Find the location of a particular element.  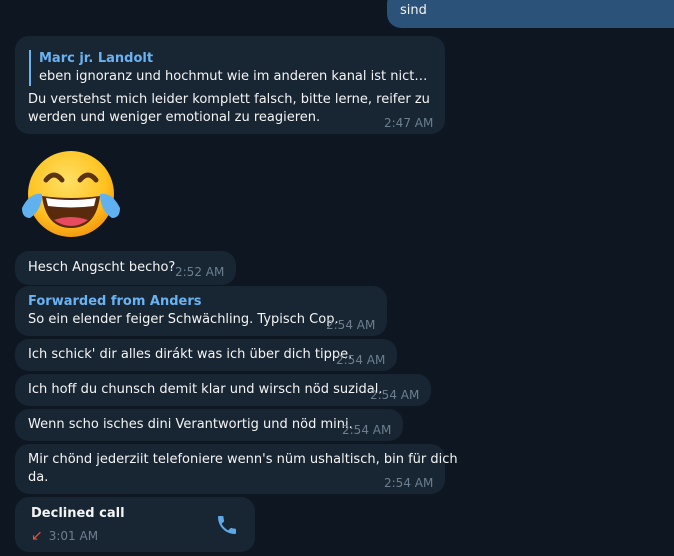

phone-icon is located at coordinates (227, 525).